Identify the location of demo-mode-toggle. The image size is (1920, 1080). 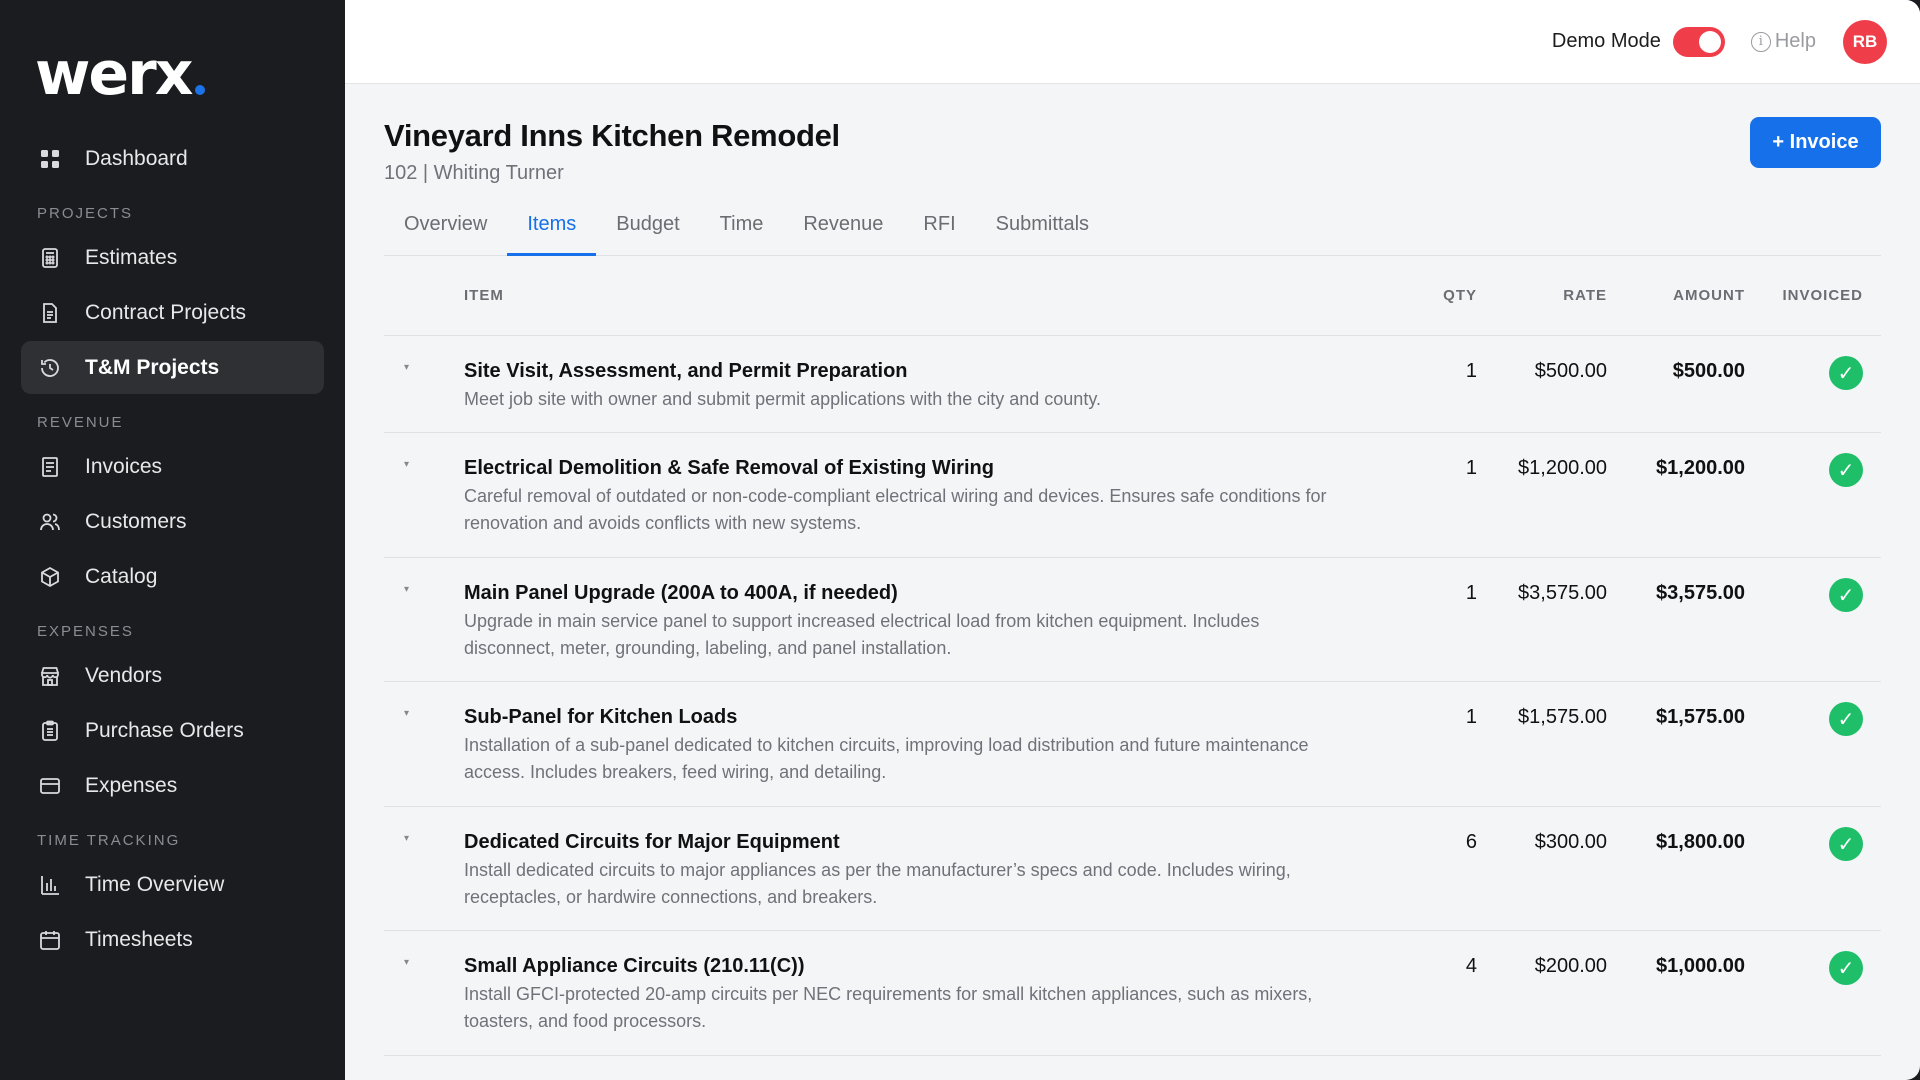
(1698, 41).